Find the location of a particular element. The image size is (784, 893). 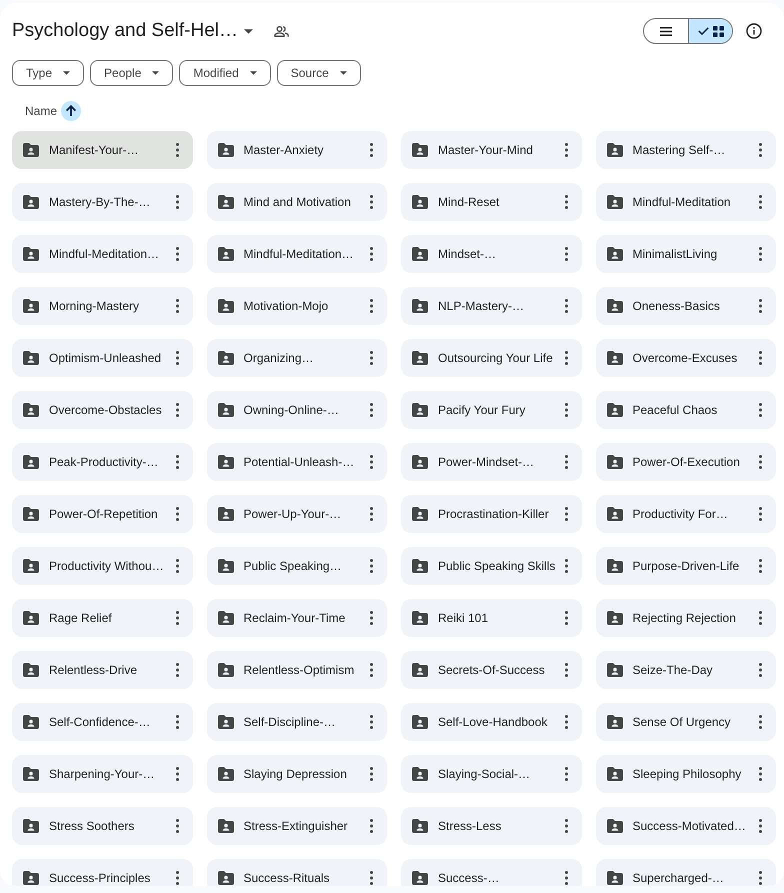

folder-tile: Power-Of-Execution is located at coordinates (686, 462).